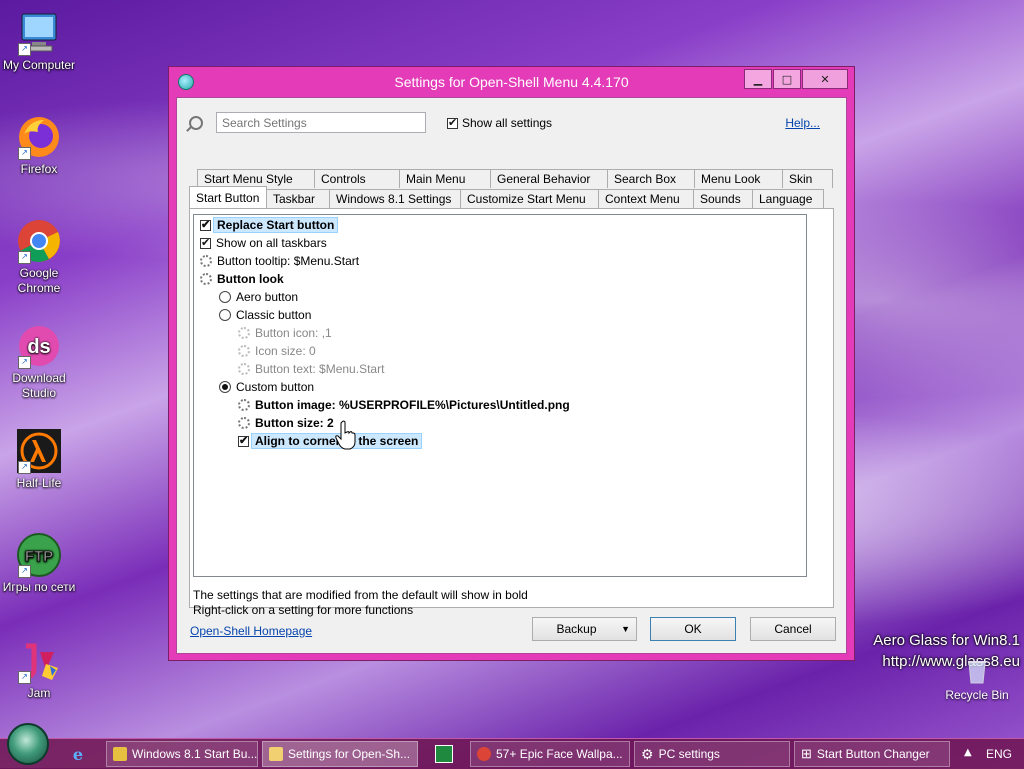  I want to click on tab-general-behavior: General Behavior, so click(549, 178).